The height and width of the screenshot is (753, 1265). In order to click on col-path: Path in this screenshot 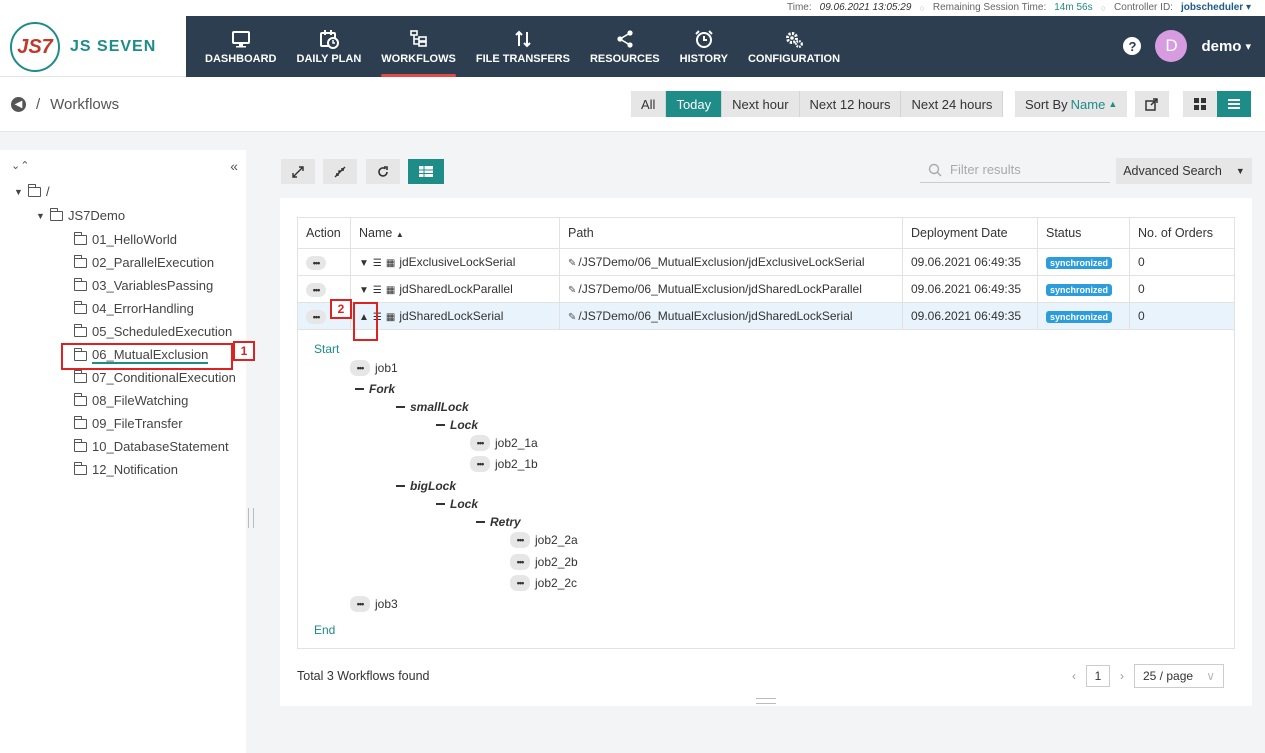, I will do `click(731, 233)`.